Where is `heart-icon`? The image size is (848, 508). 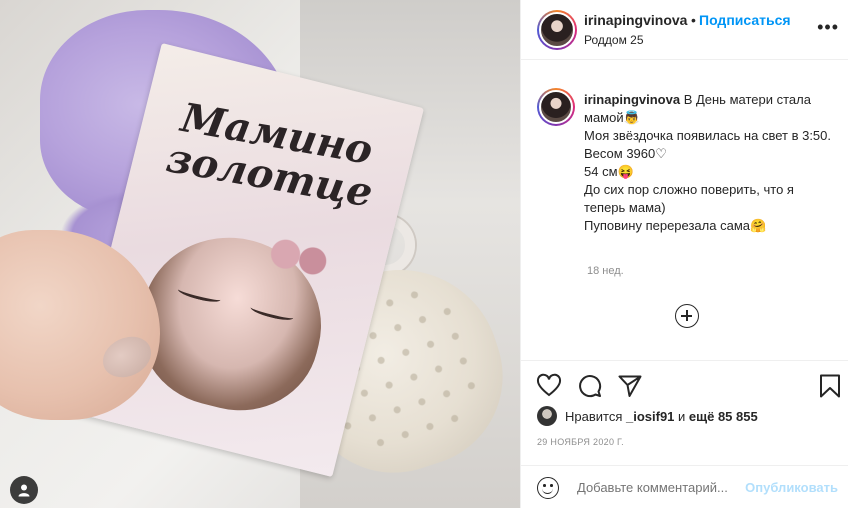 heart-icon is located at coordinates (549, 386).